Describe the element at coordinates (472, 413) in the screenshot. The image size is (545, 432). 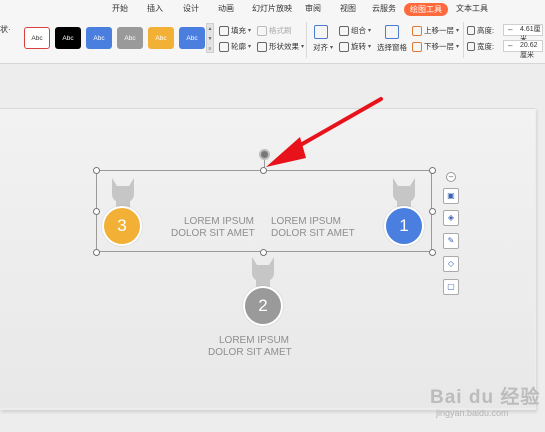
I see `watermark-sub: jingyan.baidu.com` at that location.